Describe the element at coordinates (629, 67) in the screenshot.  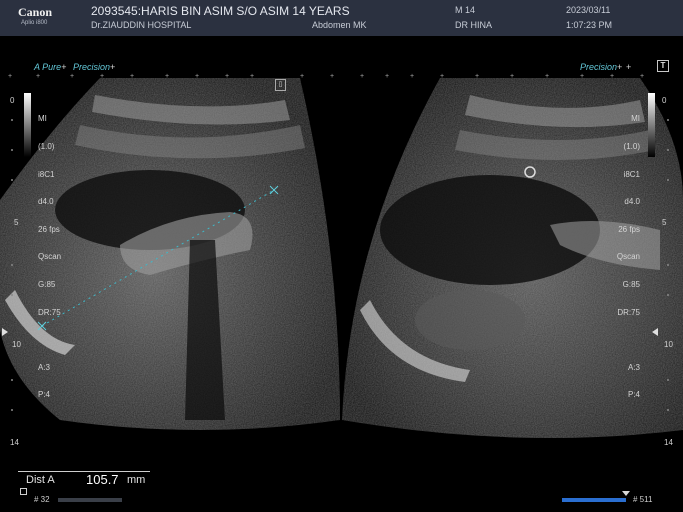
I see `apure-tag-right: +` at that location.